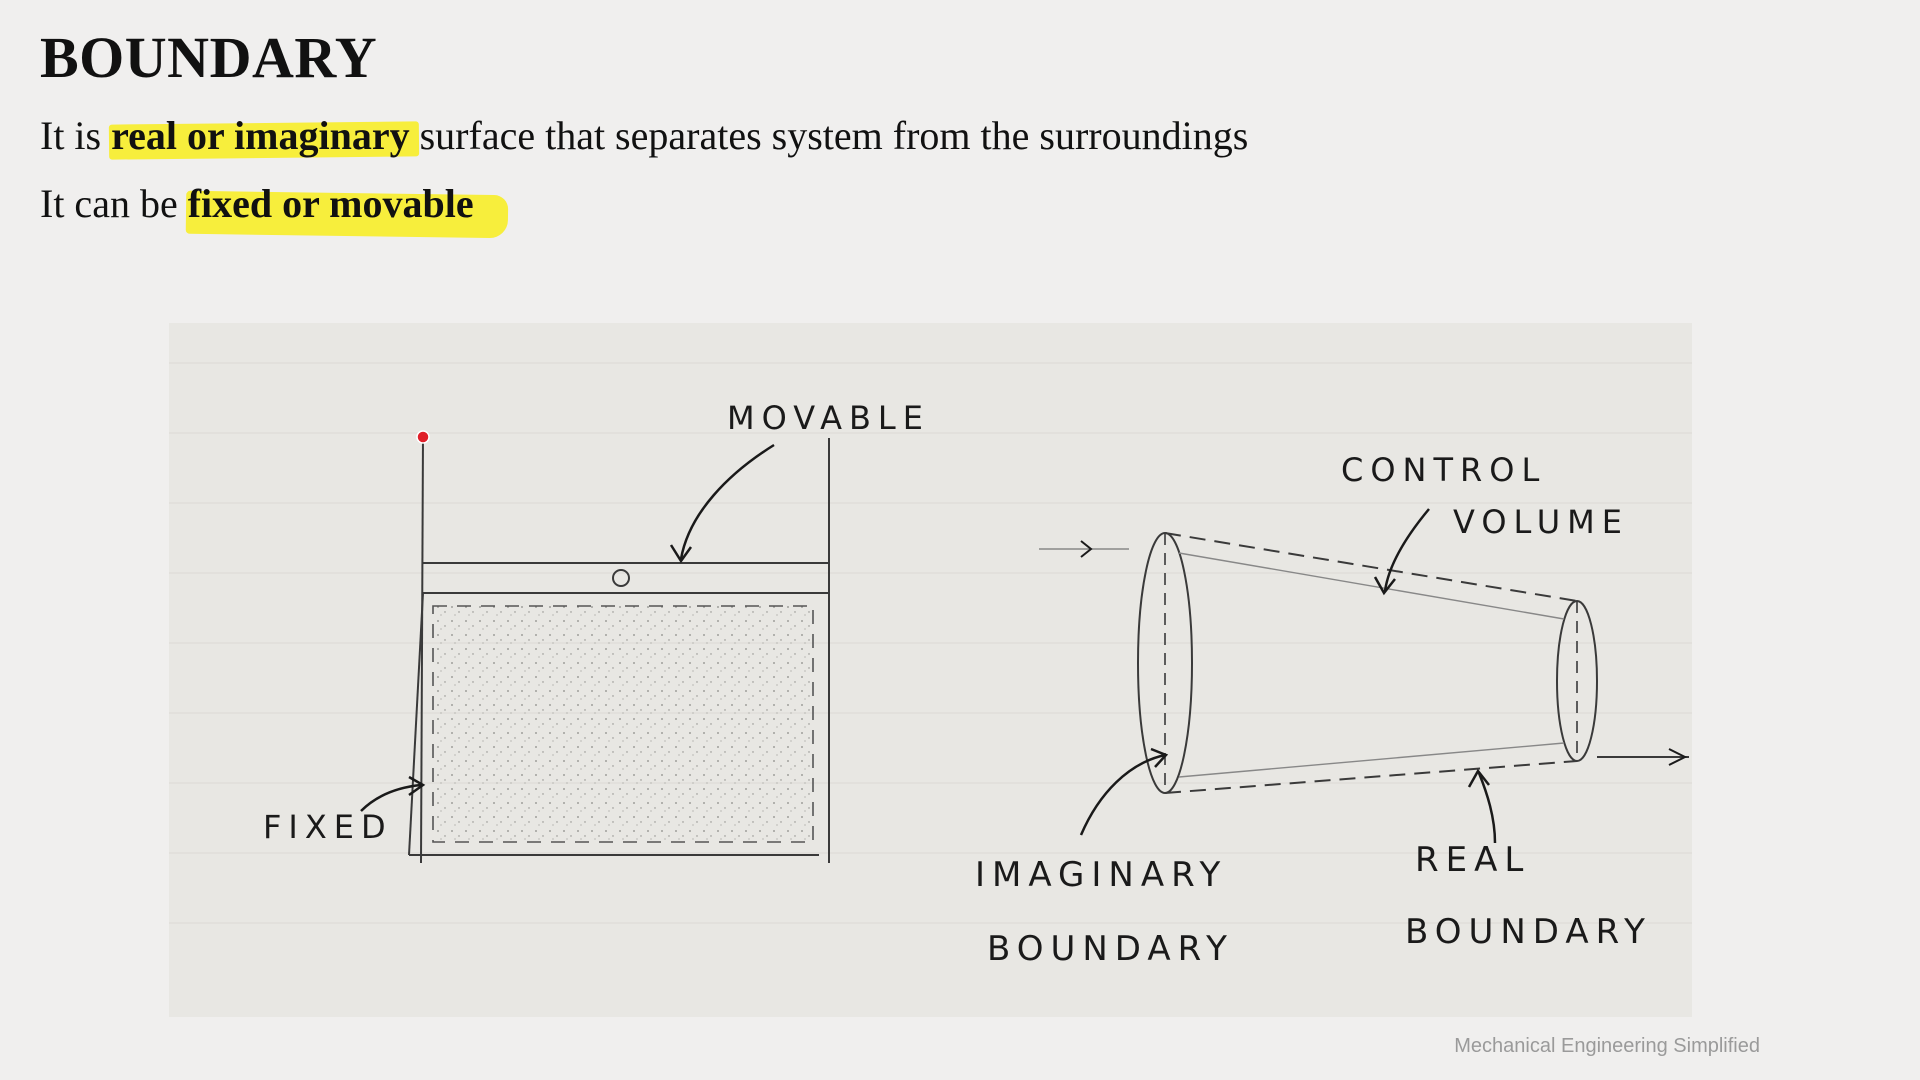  I want to click on label-imaginary-boundary: BOUNDARY, so click(1110, 949).